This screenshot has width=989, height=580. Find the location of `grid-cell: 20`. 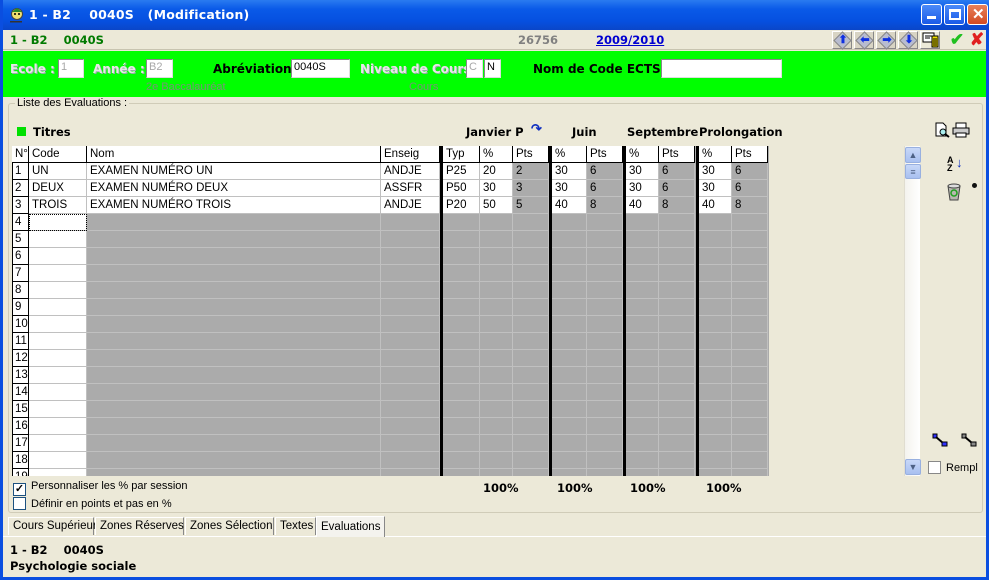

grid-cell: 20 is located at coordinates (496, 171).